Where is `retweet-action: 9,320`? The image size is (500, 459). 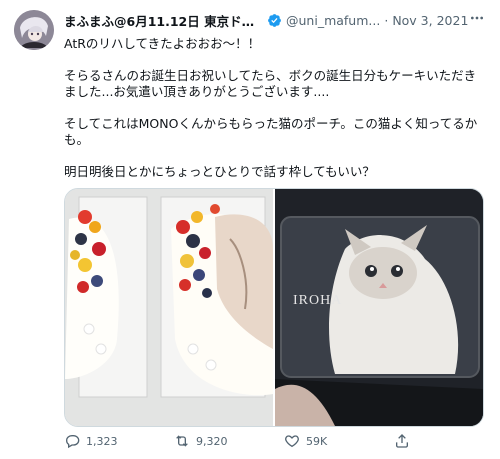
retweet-action: 9,320 is located at coordinates (229, 441).